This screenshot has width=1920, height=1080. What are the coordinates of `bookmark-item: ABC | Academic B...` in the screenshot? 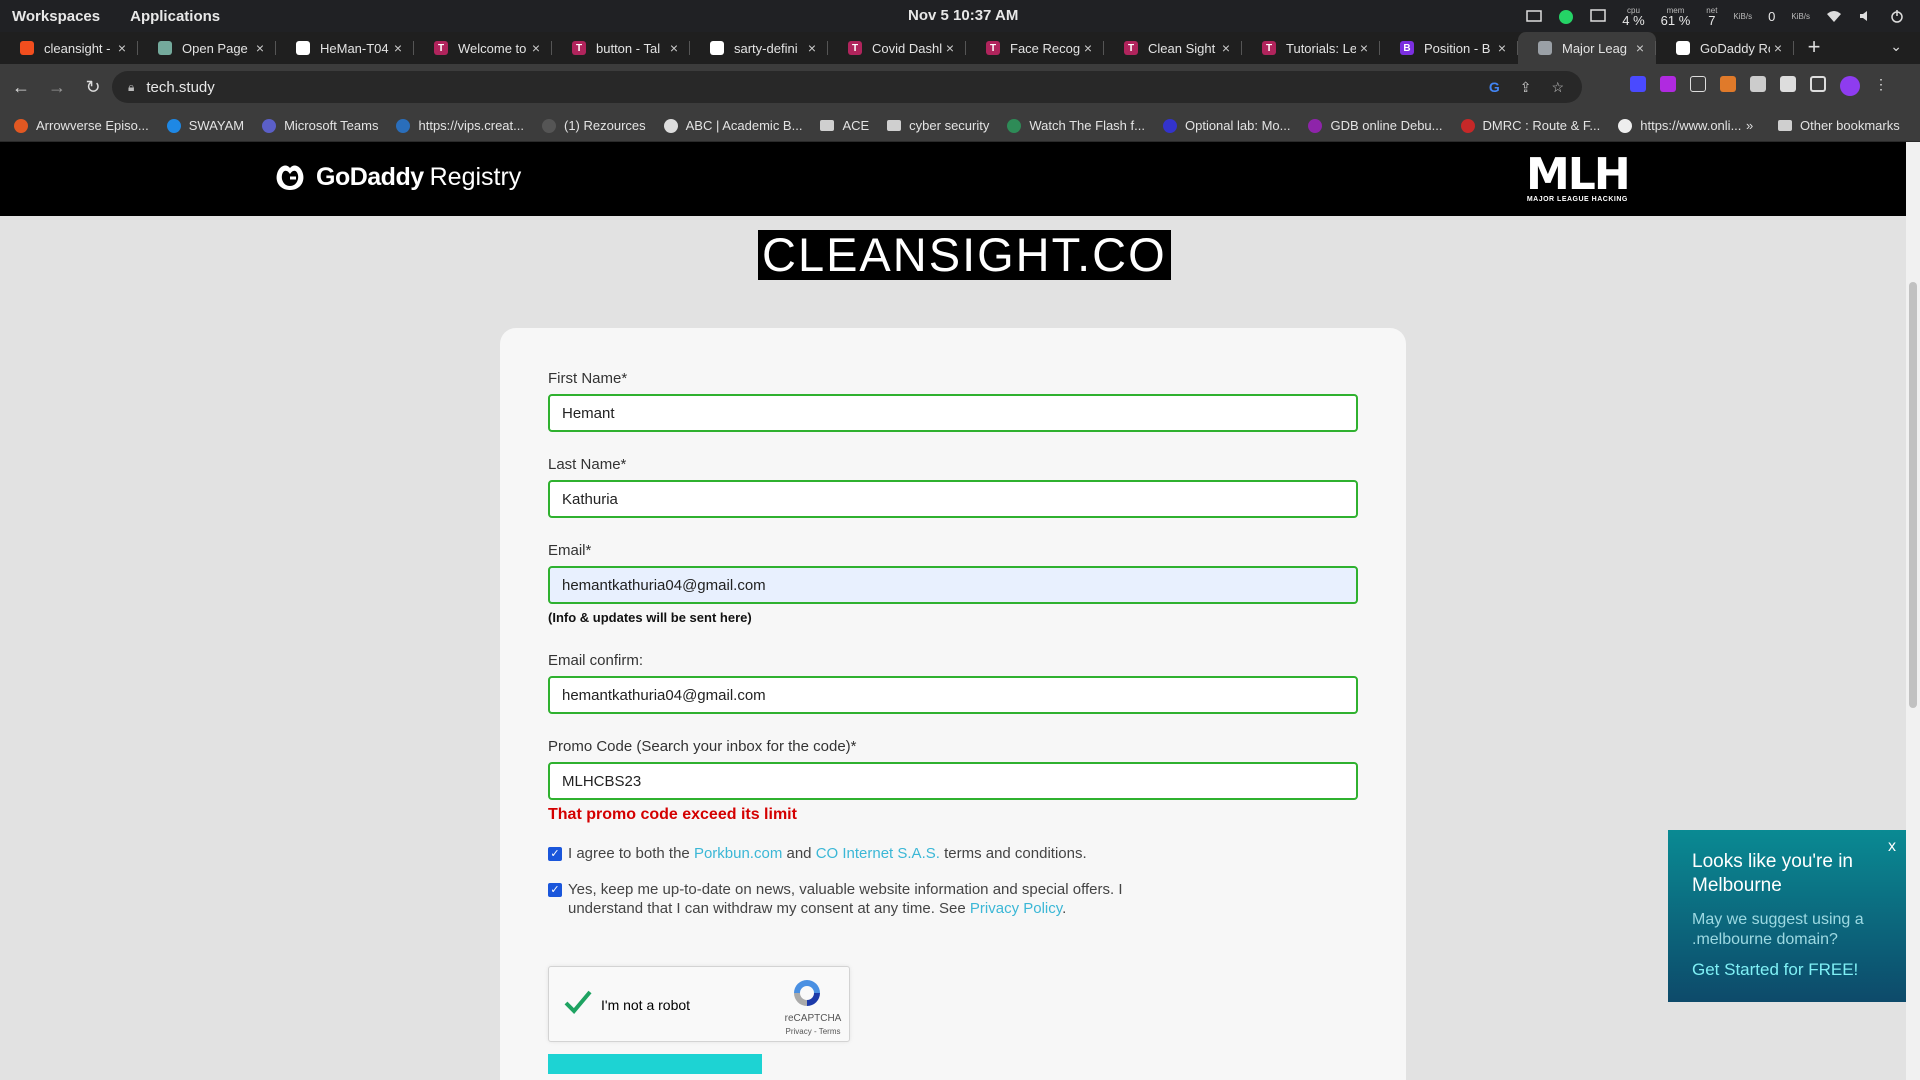 It's located at (732, 125).